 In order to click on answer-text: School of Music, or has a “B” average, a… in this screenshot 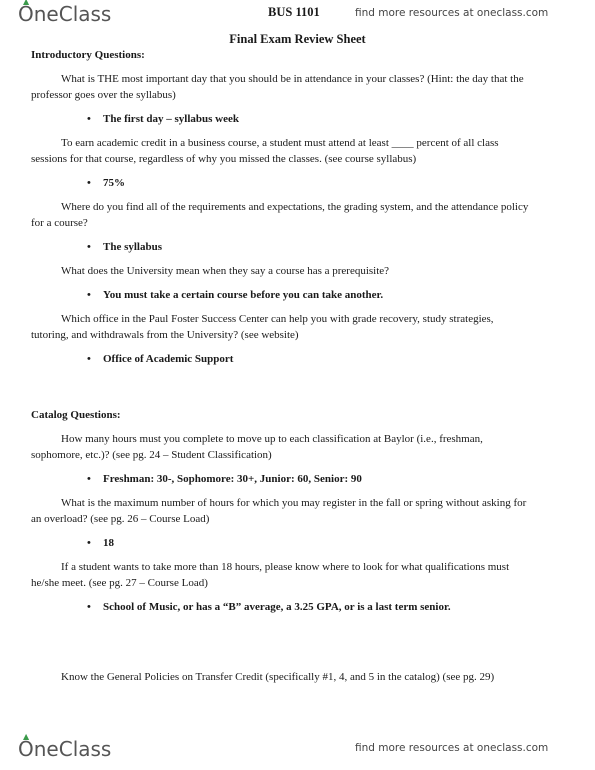, I will do `click(277, 607)`.